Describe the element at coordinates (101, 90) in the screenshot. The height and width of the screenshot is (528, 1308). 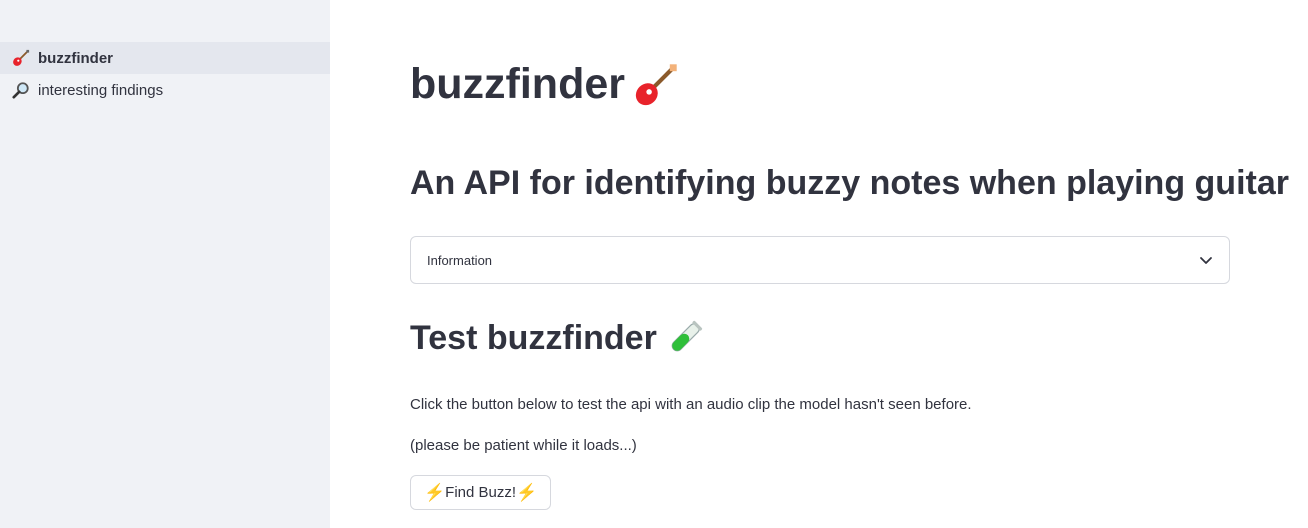
I see `sidebar-item-label: interesting findings` at that location.